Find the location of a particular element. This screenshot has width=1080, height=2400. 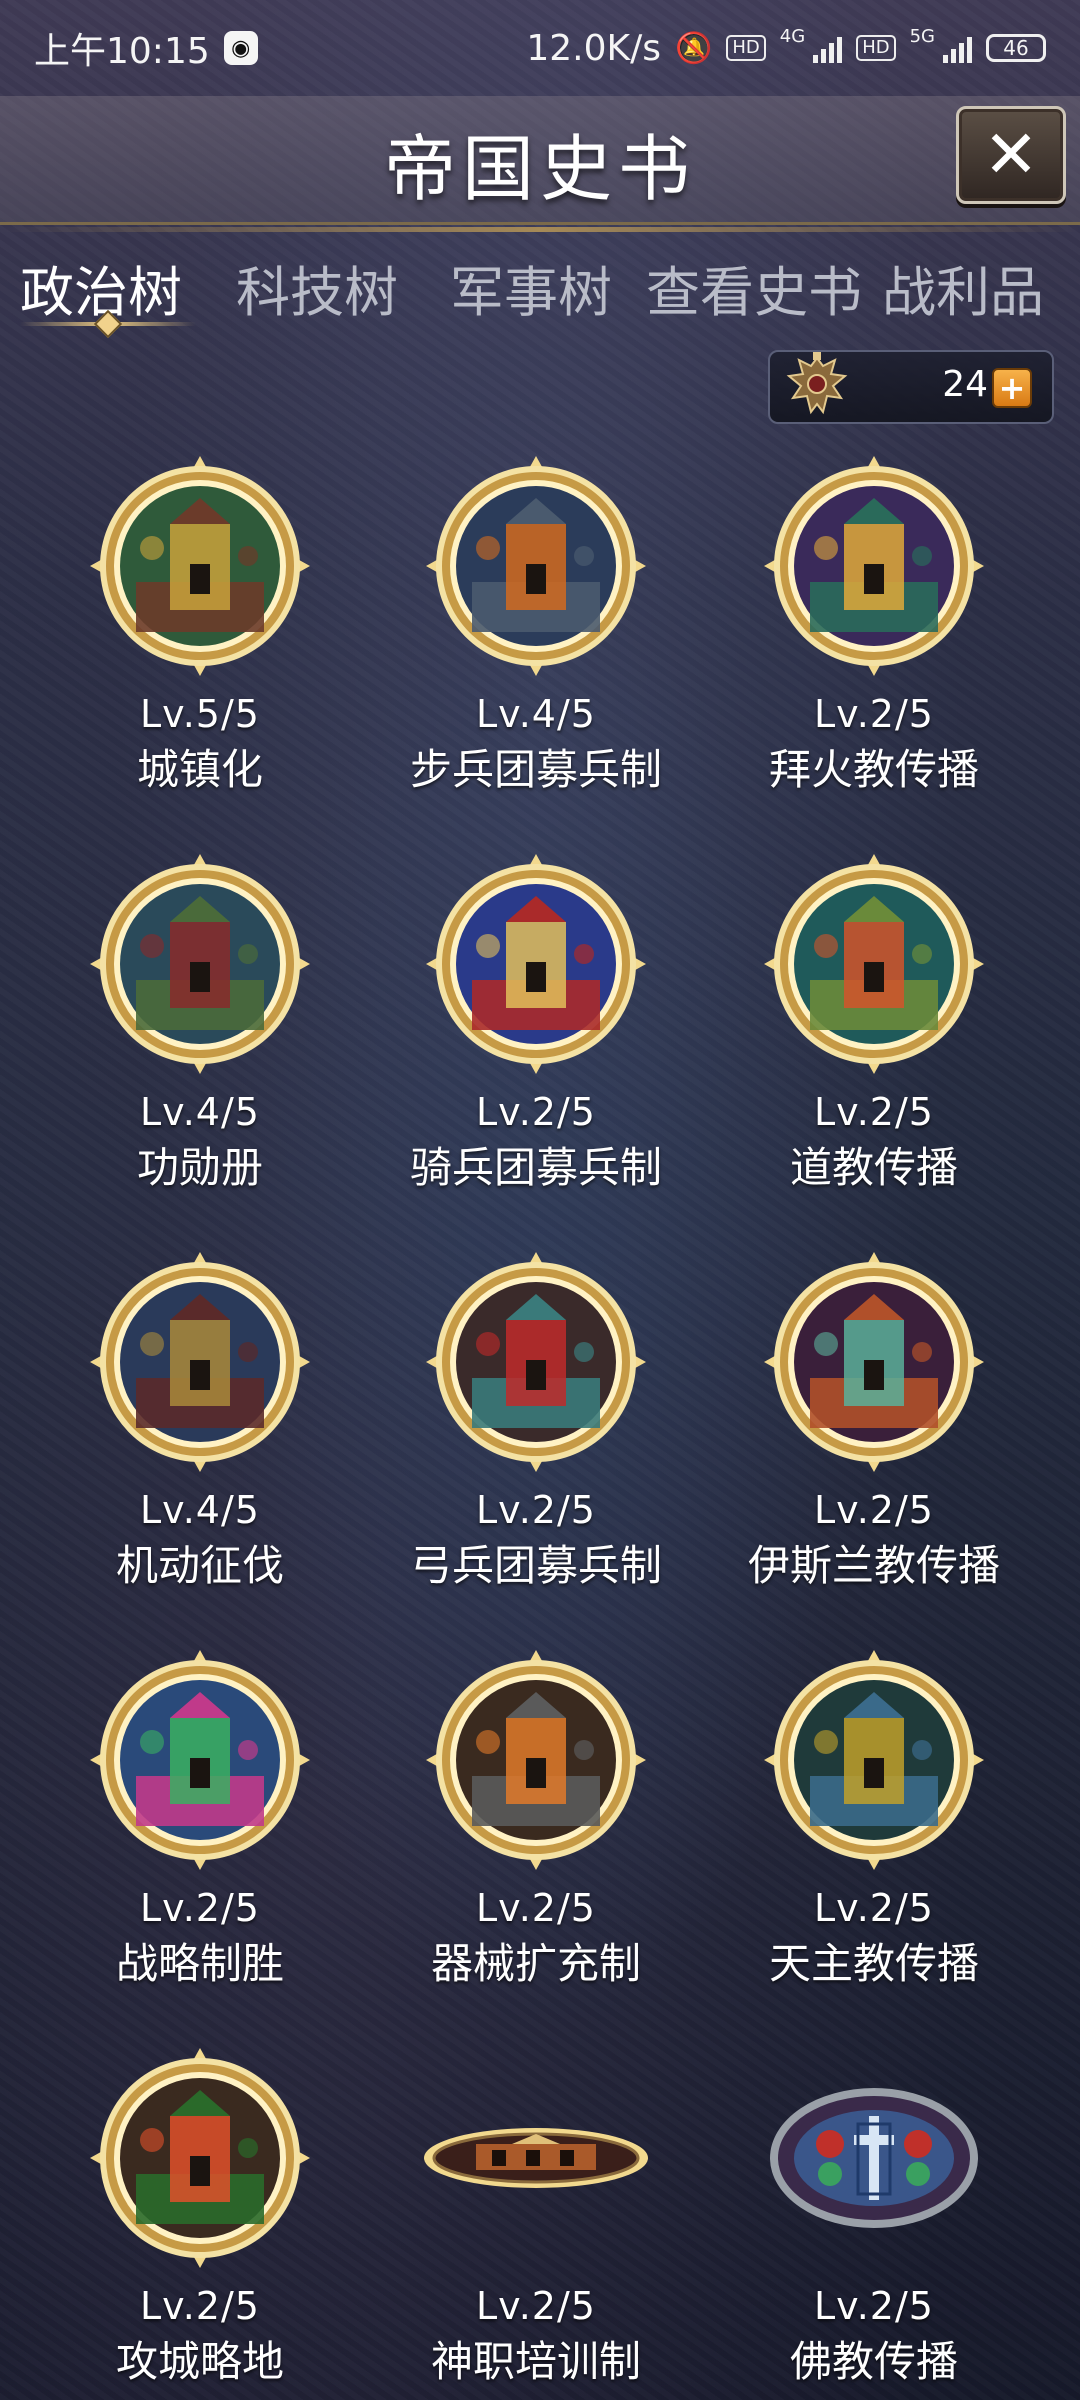

policy-node: Lv.2/5 伊斯兰教传播 is located at coordinates (874, 1419).